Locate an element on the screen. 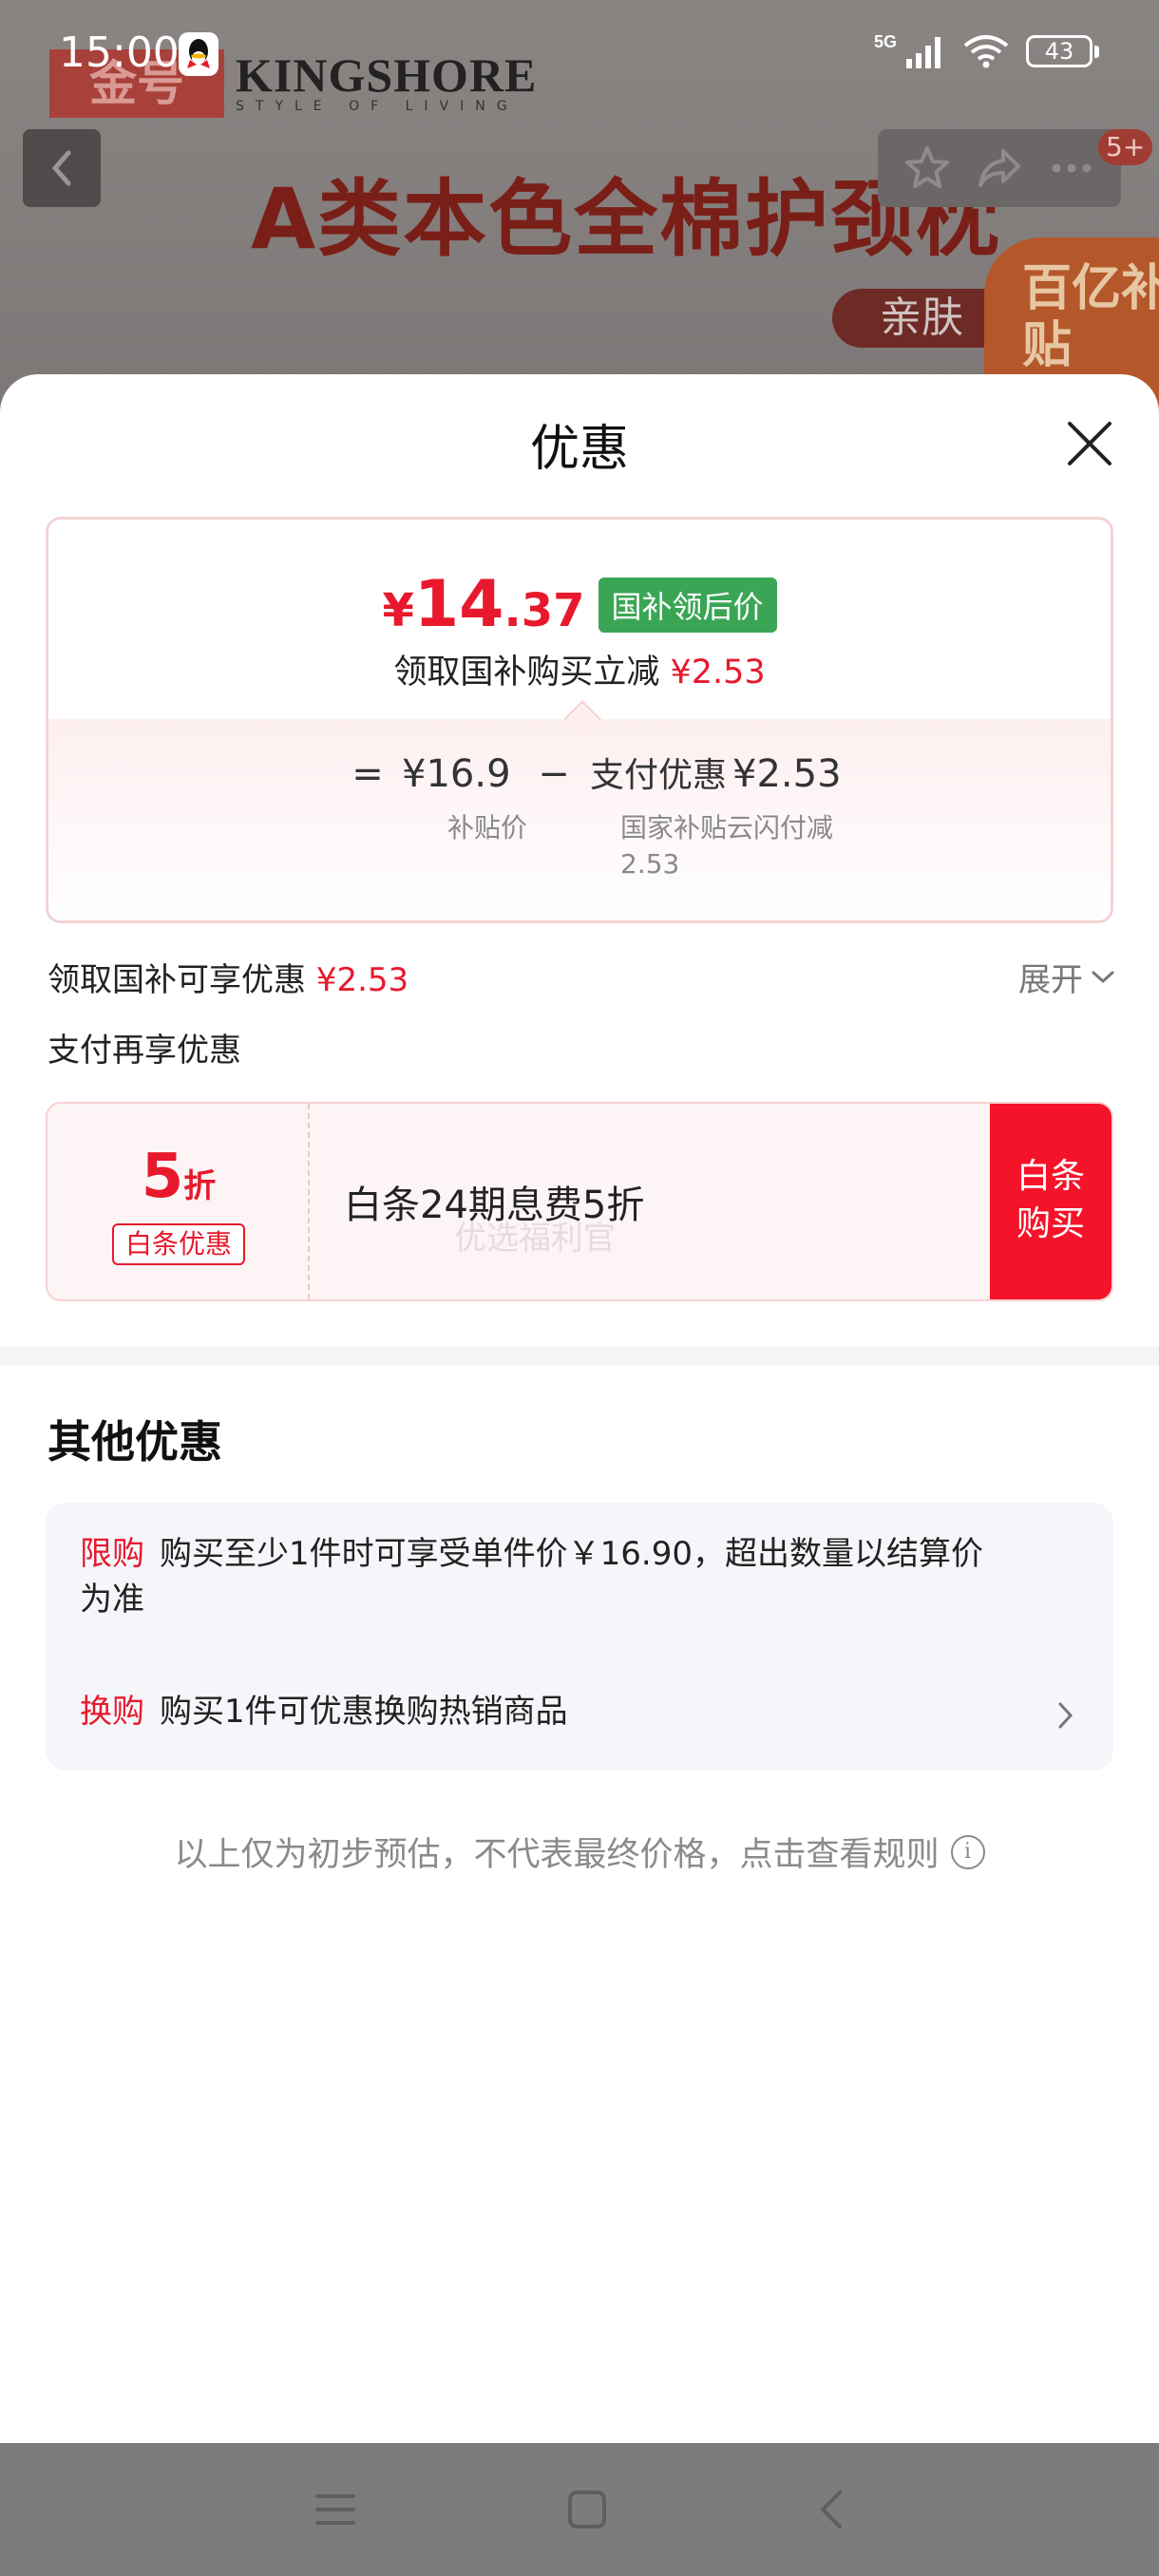 This screenshot has width=1159, height=2576. final-price: ¥14.37 is located at coordinates (483, 604).